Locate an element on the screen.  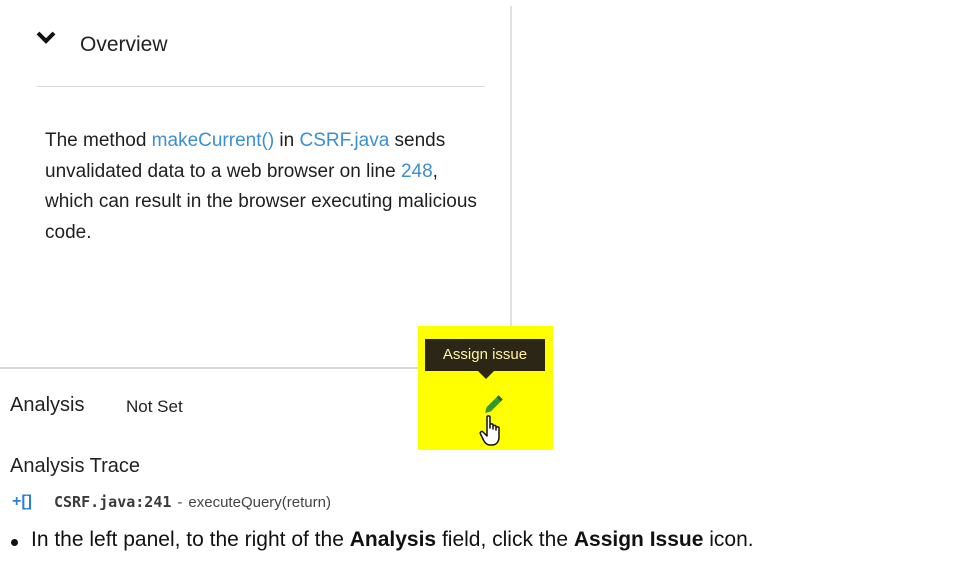
panel-divider is located at coordinates (511, 187).